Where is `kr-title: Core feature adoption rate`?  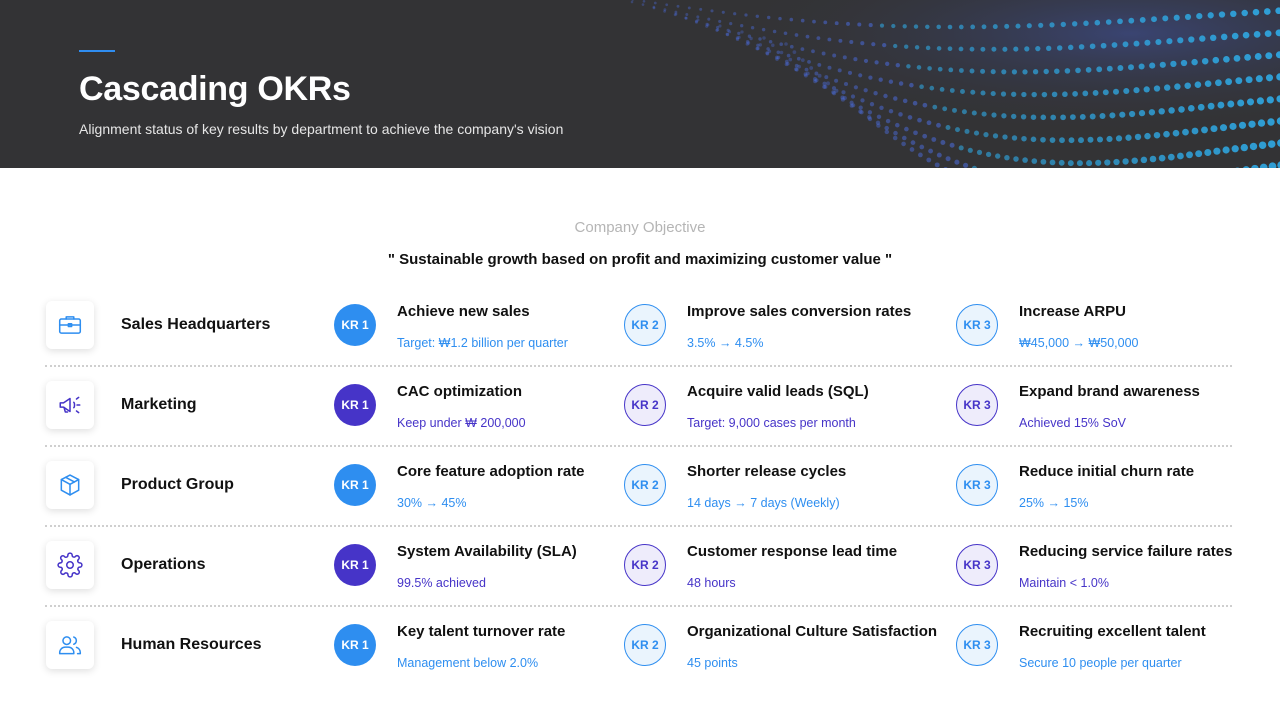
kr-title: Core feature adoption rate is located at coordinates (491, 471).